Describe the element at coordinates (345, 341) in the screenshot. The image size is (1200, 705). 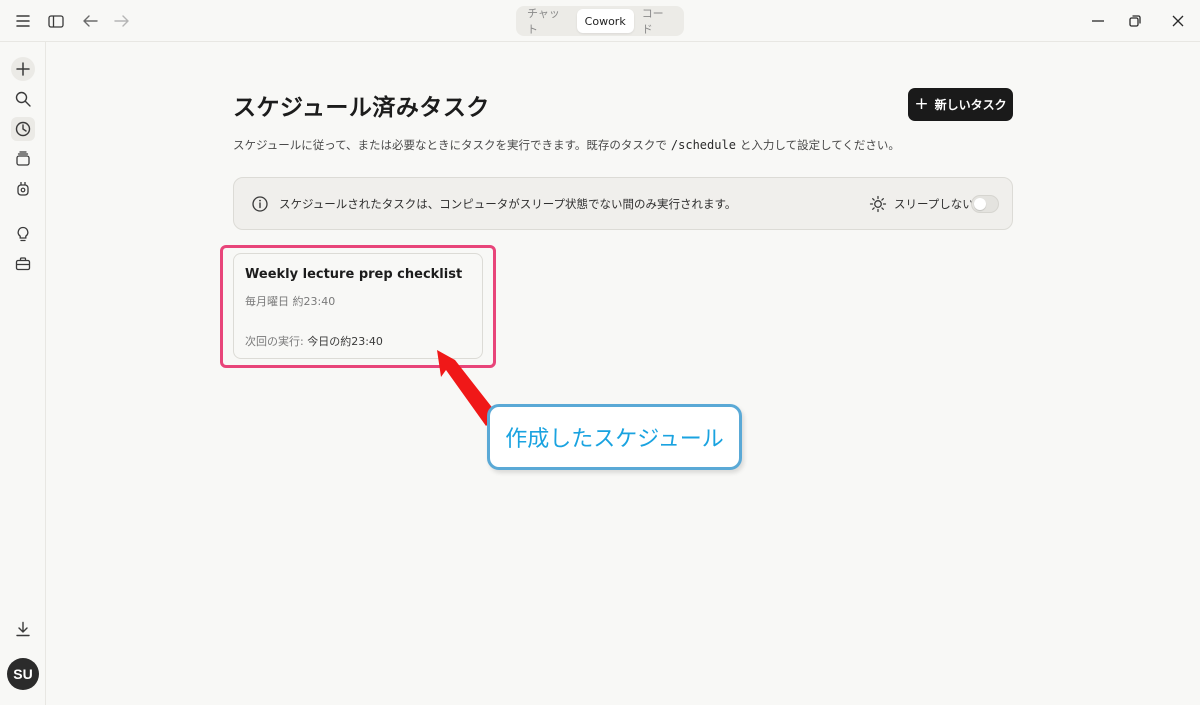
I see `next-run-value: 今日の約23:40` at that location.